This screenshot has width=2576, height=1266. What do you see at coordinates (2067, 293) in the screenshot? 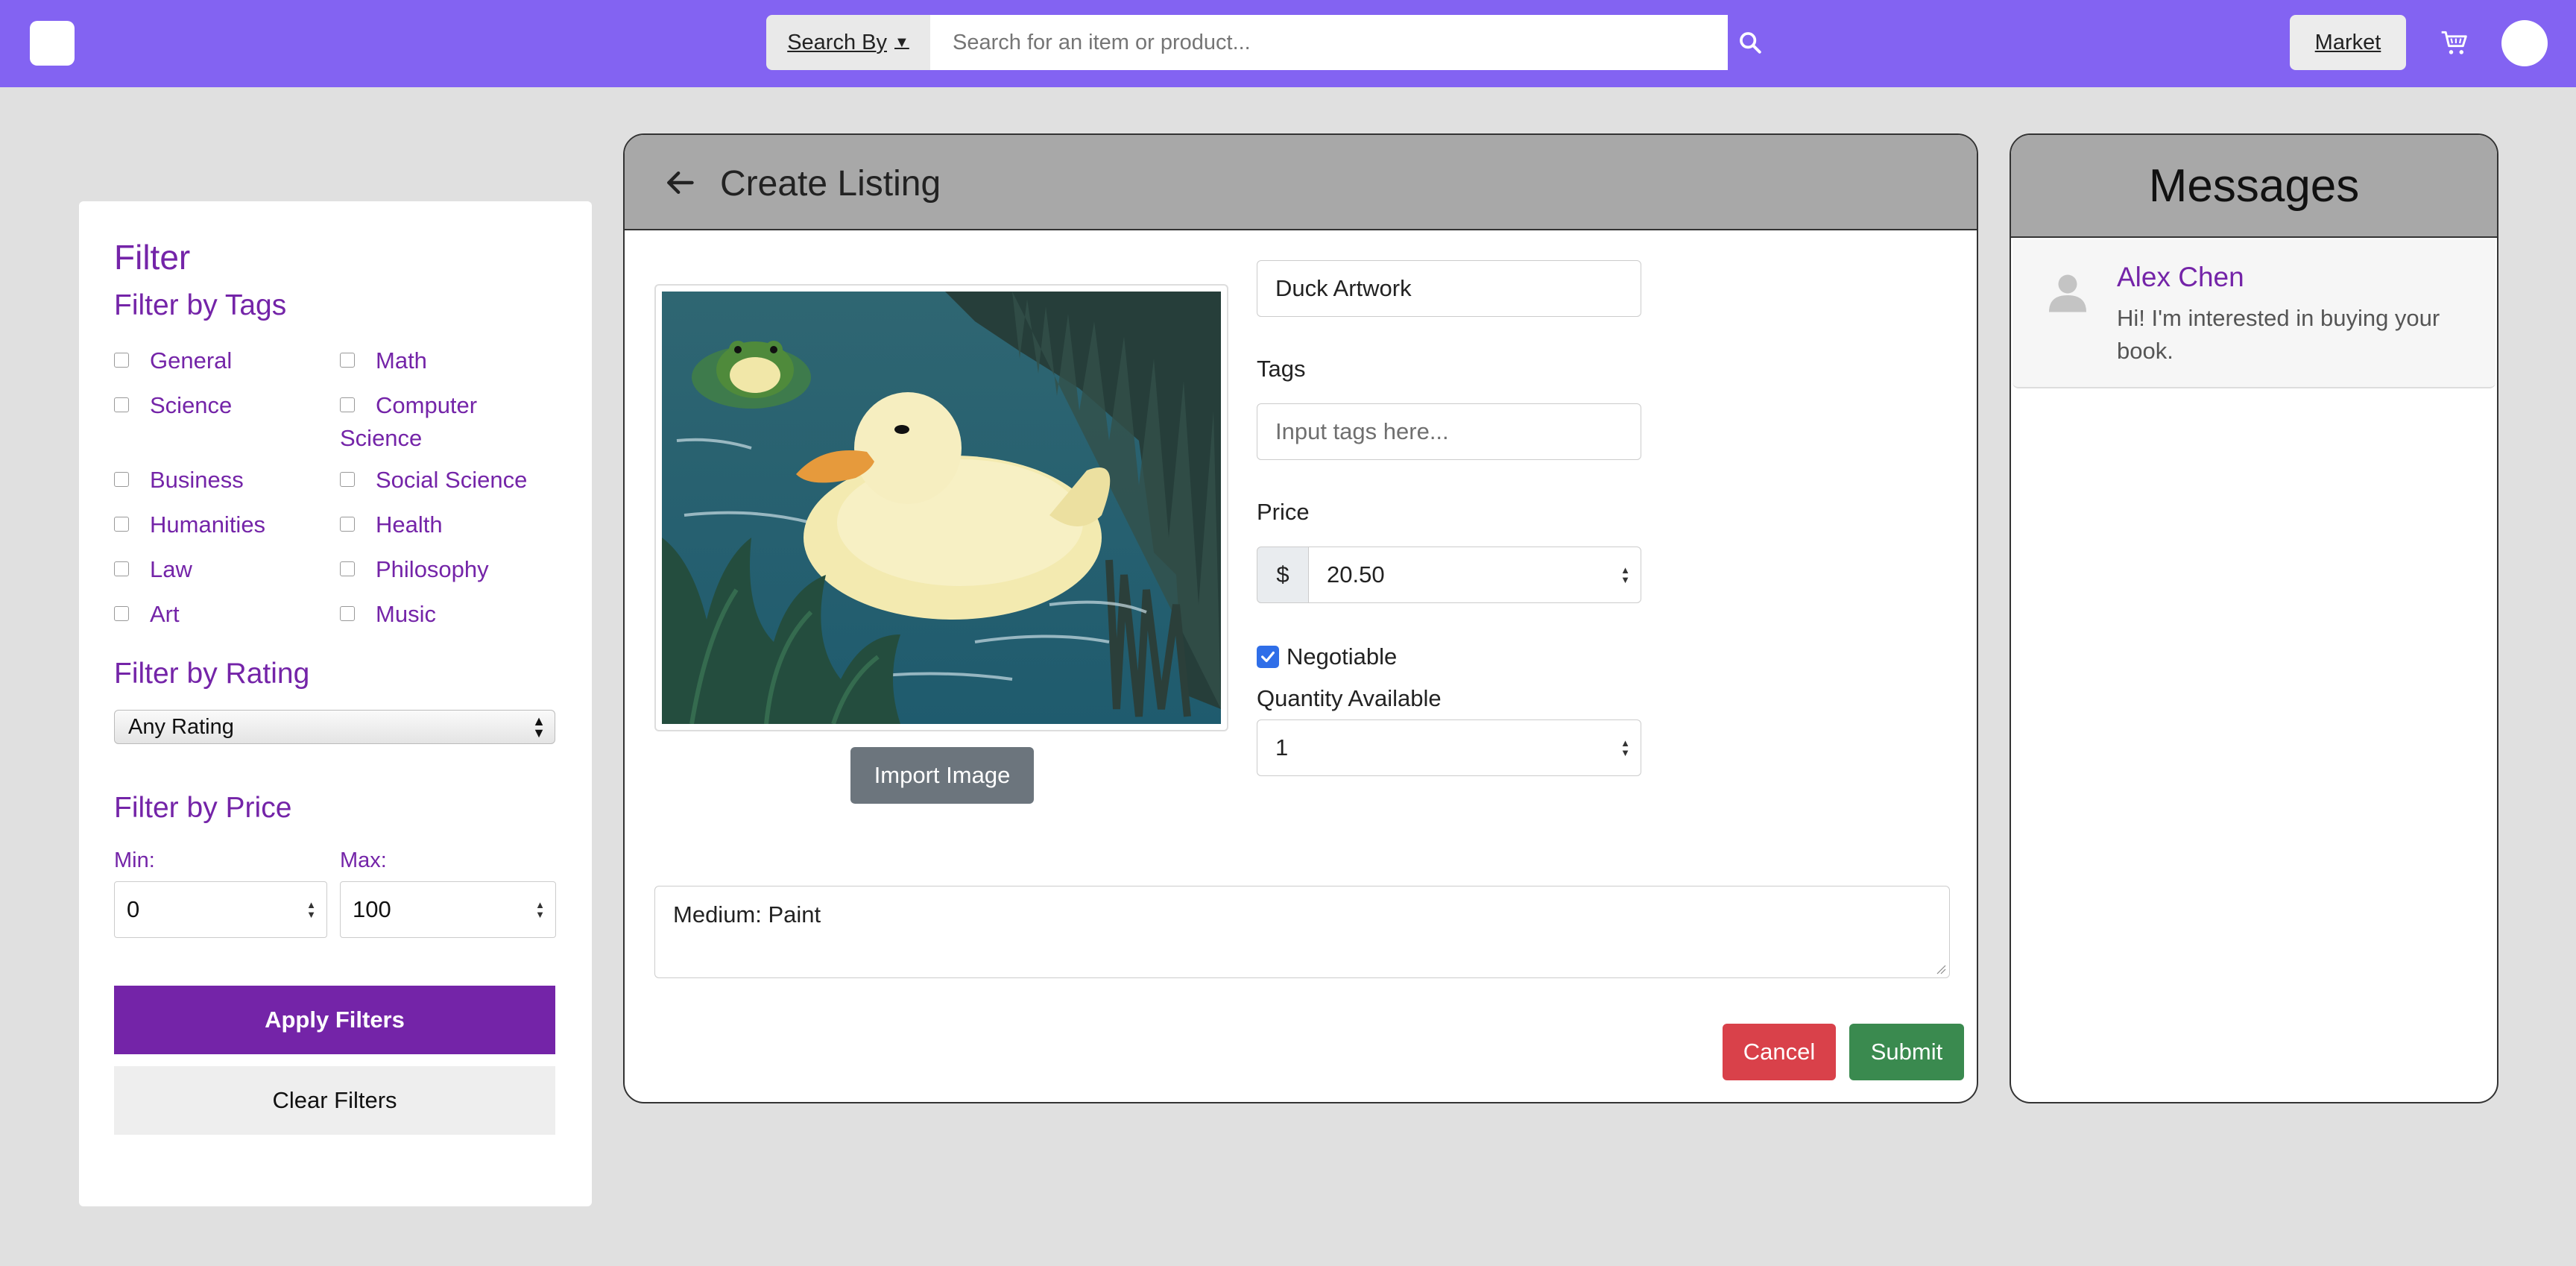
I see `user-avatar-icon` at bounding box center [2067, 293].